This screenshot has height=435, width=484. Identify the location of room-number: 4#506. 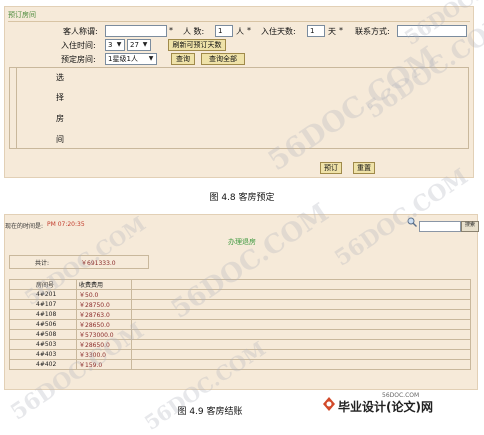
(43, 324).